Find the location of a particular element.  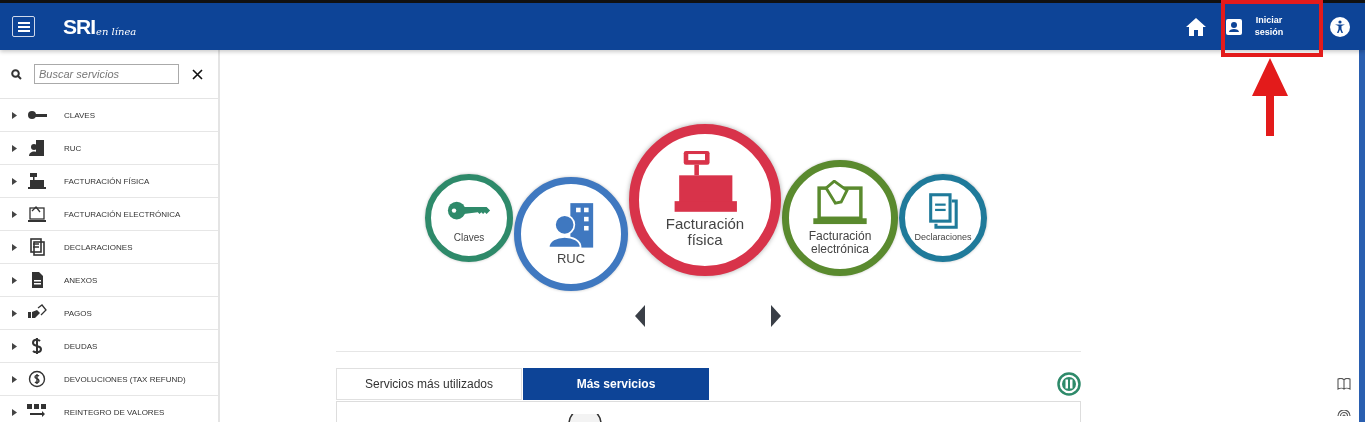

documents-icon is located at coordinates (37, 247).